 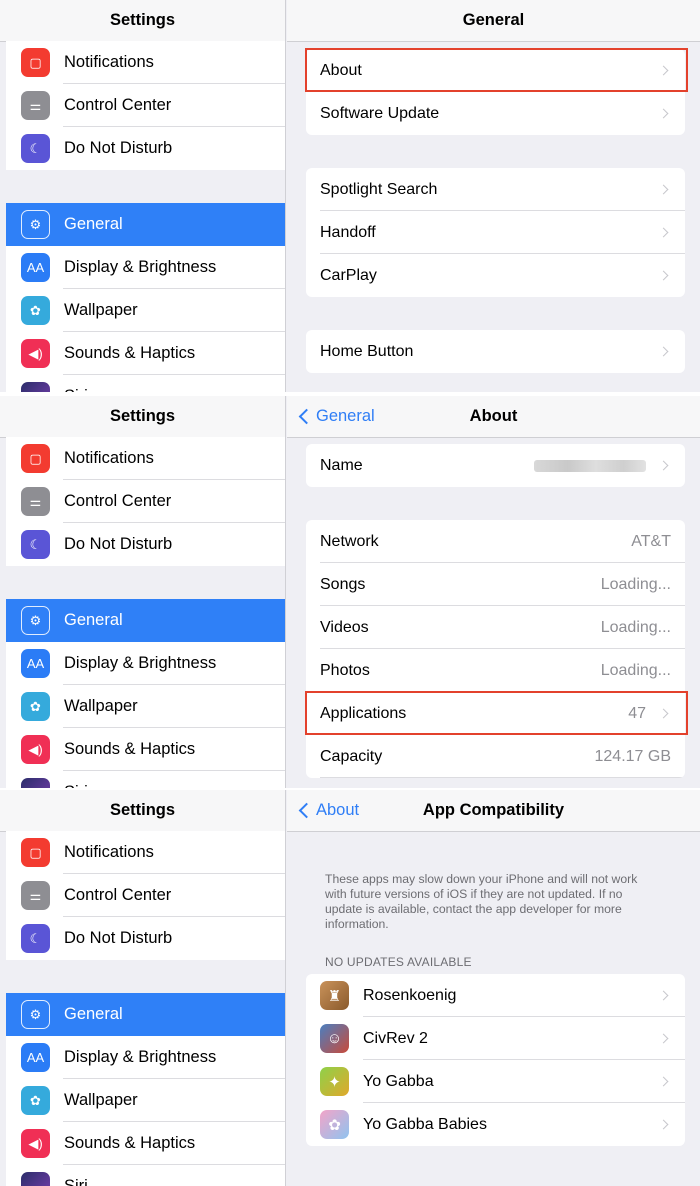 I want to click on row-value: 124.17 GB, so click(x=633, y=756).